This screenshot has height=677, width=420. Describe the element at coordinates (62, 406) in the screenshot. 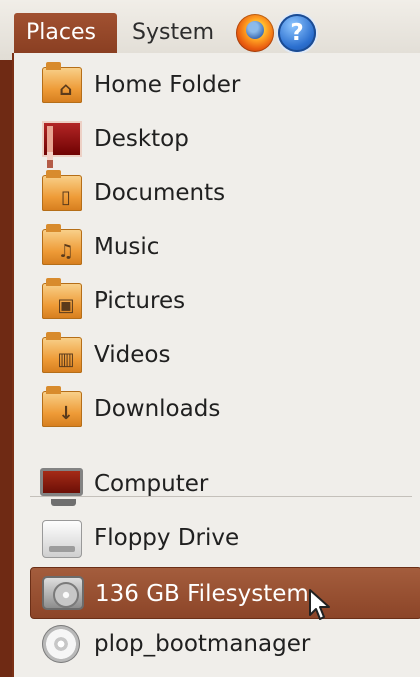

I see `downloads-folder-icon: ↓` at that location.